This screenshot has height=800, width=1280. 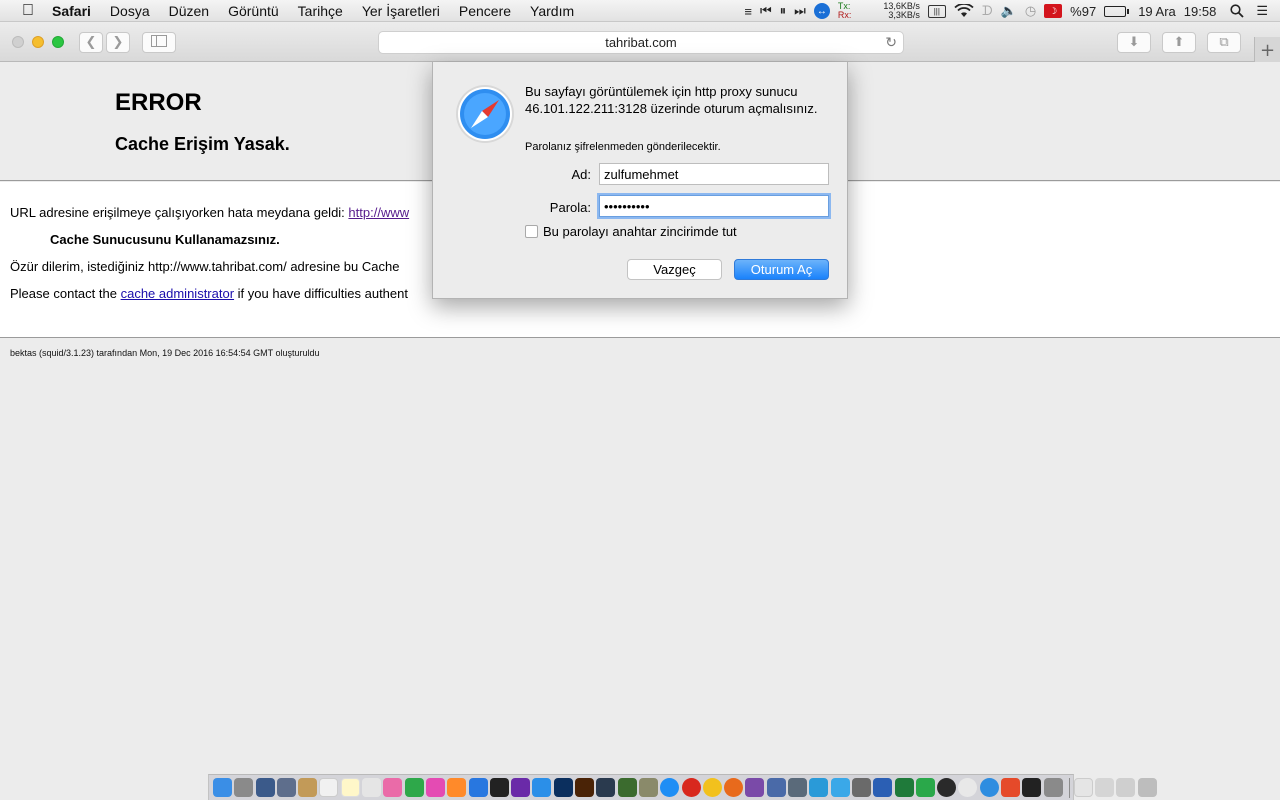 I want to click on error-url-link: http://www, so click(x=378, y=212).